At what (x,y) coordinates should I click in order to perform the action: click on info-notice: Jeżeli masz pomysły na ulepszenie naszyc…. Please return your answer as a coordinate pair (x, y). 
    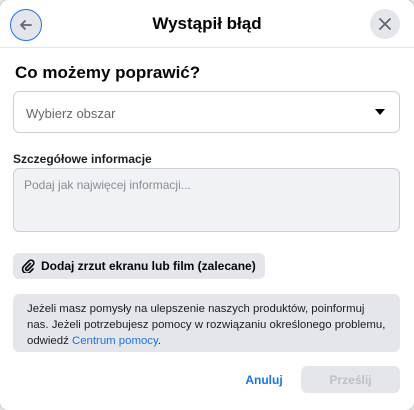
    Looking at the image, I should click on (206, 323).